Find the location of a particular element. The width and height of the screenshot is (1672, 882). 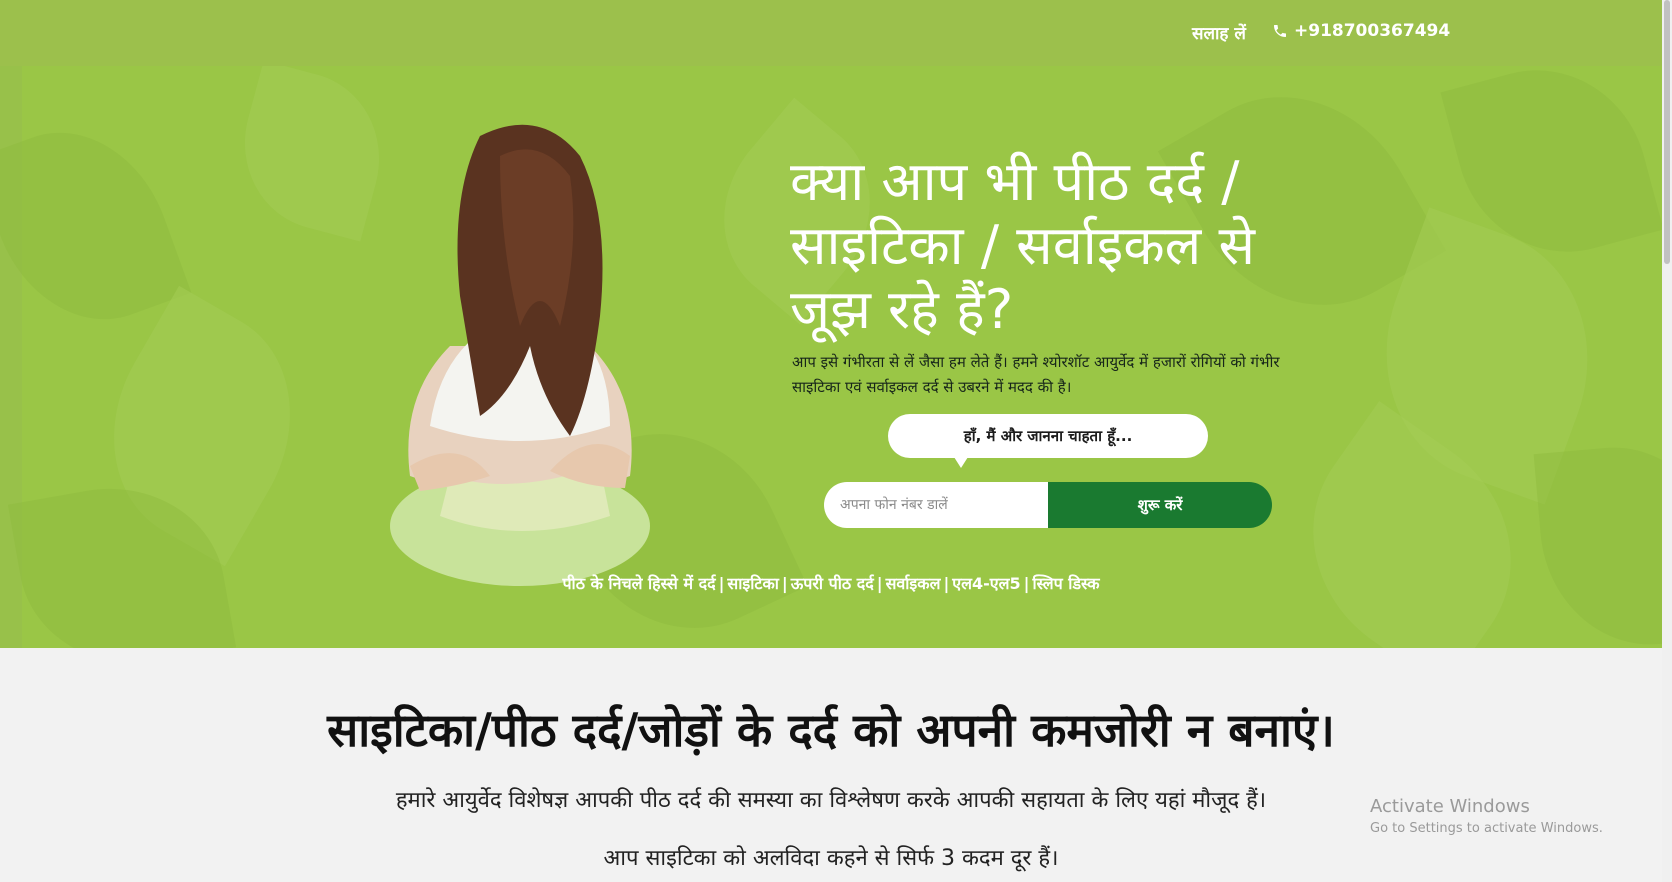

tag-upper-back-pain: ऊपरी पीठ दर्द is located at coordinates (832, 583).